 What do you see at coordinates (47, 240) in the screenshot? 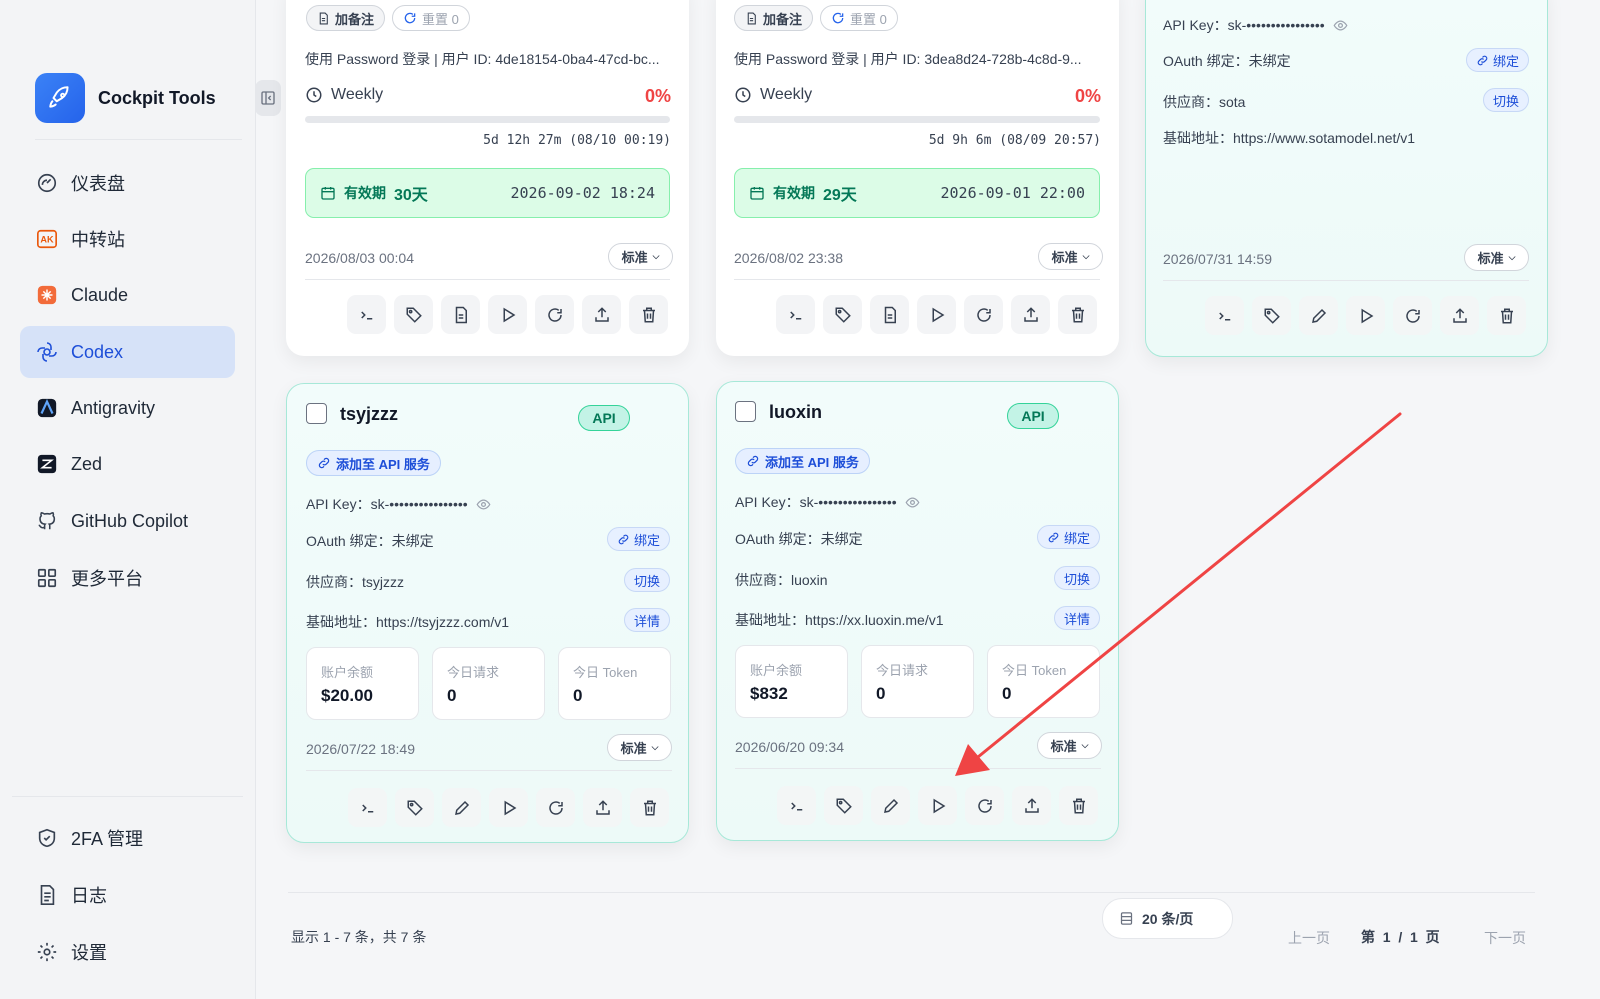
I see `svg-text: AK` at bounding box center [47, 240].